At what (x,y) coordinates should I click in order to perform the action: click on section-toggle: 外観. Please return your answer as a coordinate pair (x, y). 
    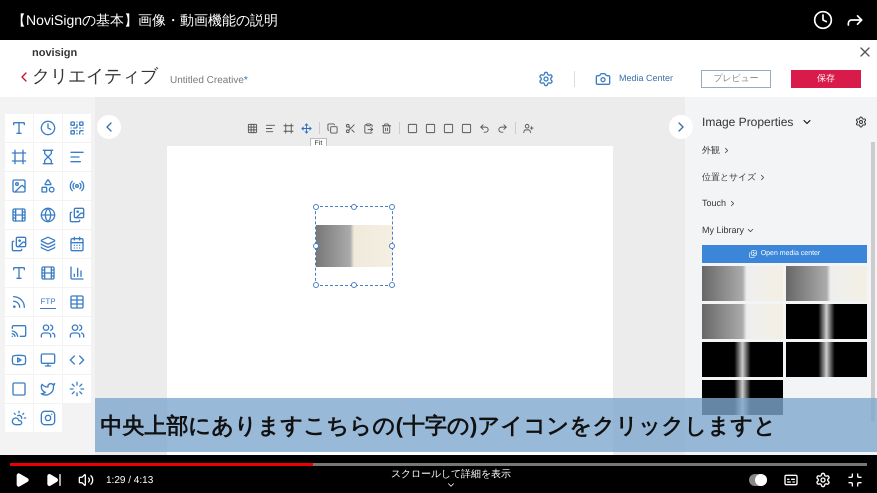
    Looking at the image, I should click on (716, 151).